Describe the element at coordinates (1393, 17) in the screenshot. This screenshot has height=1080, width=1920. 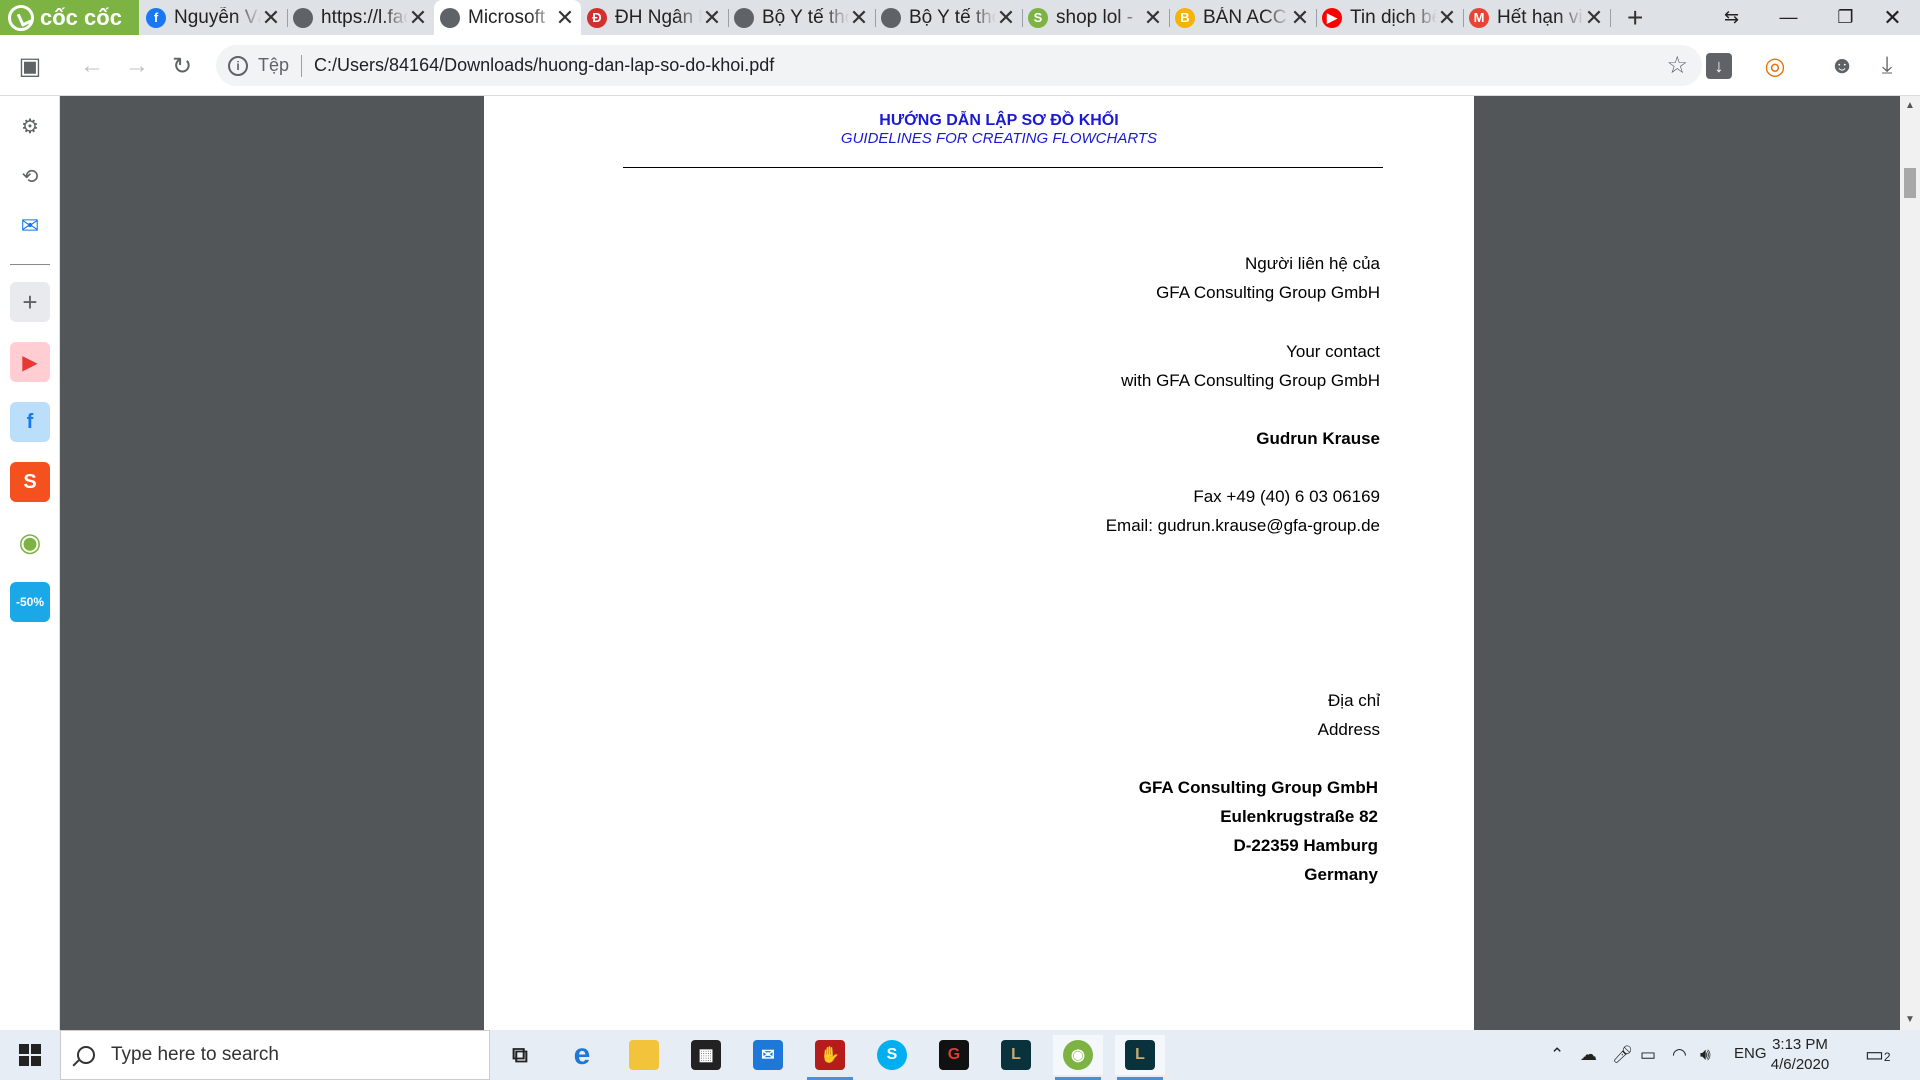
I see `tab-title: Tin dịch bệnh` at that location.